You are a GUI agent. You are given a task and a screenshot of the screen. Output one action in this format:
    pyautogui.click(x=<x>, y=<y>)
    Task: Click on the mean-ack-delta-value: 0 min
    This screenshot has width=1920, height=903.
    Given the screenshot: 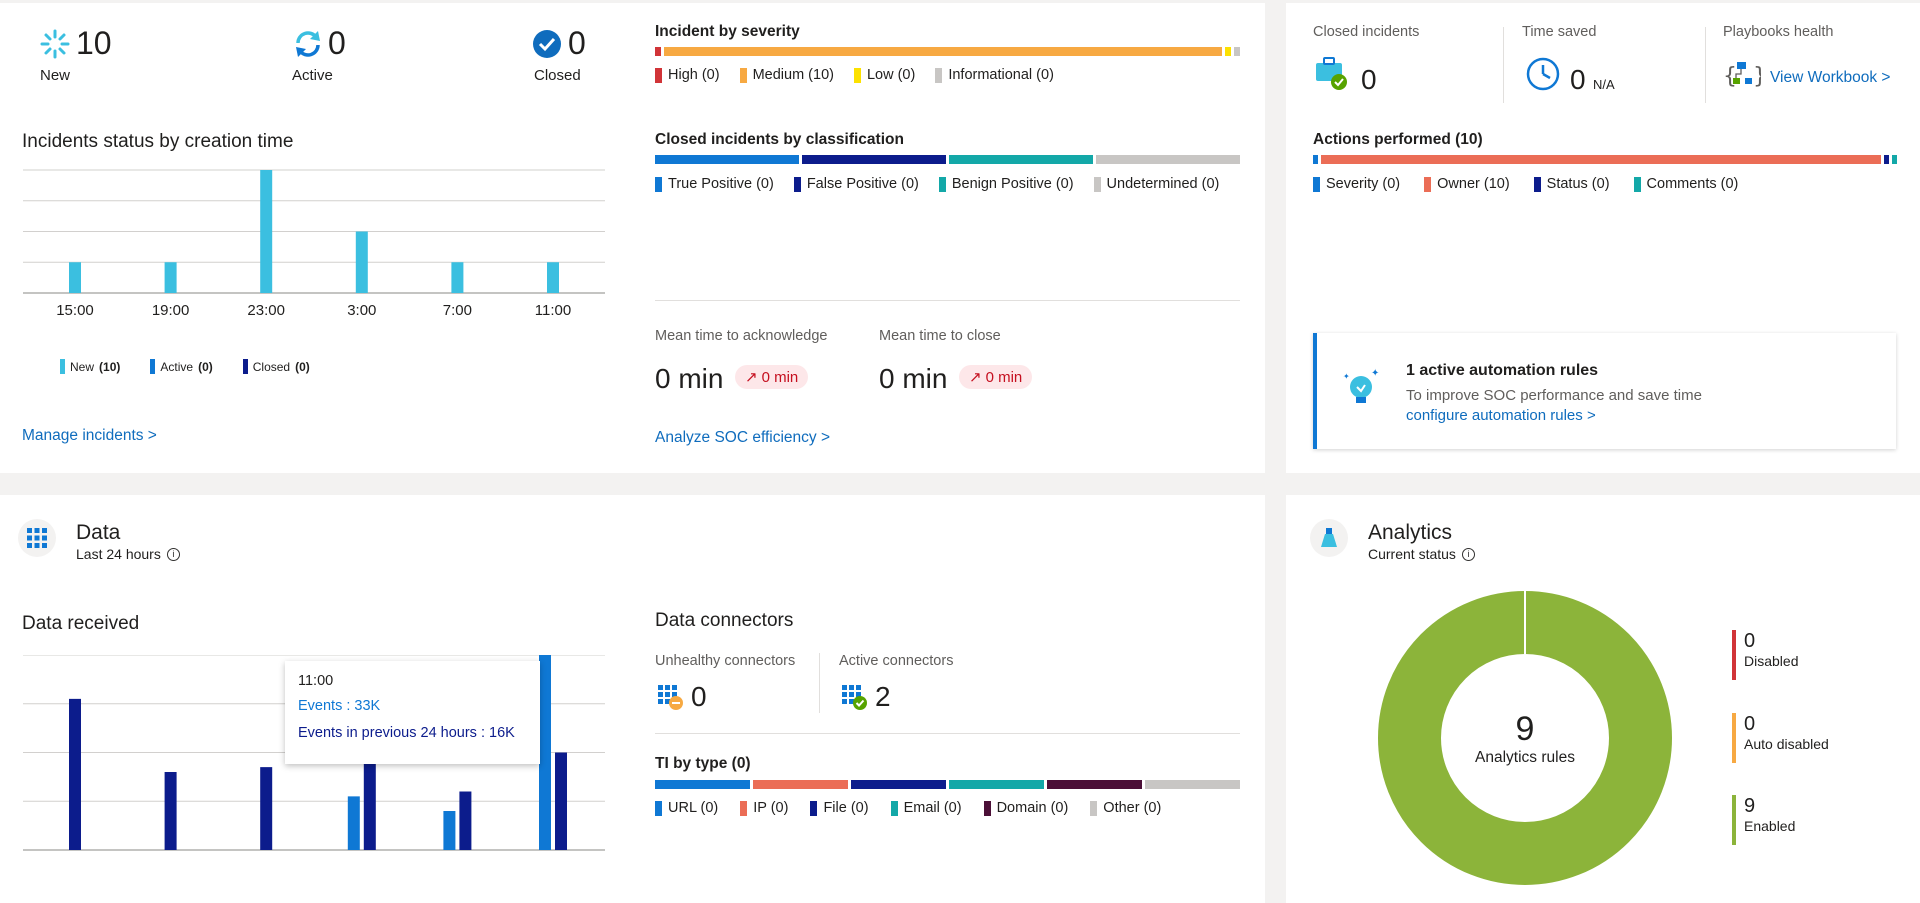 What is the action you would take?
    pyautogui.click(x=780, y=377)
    